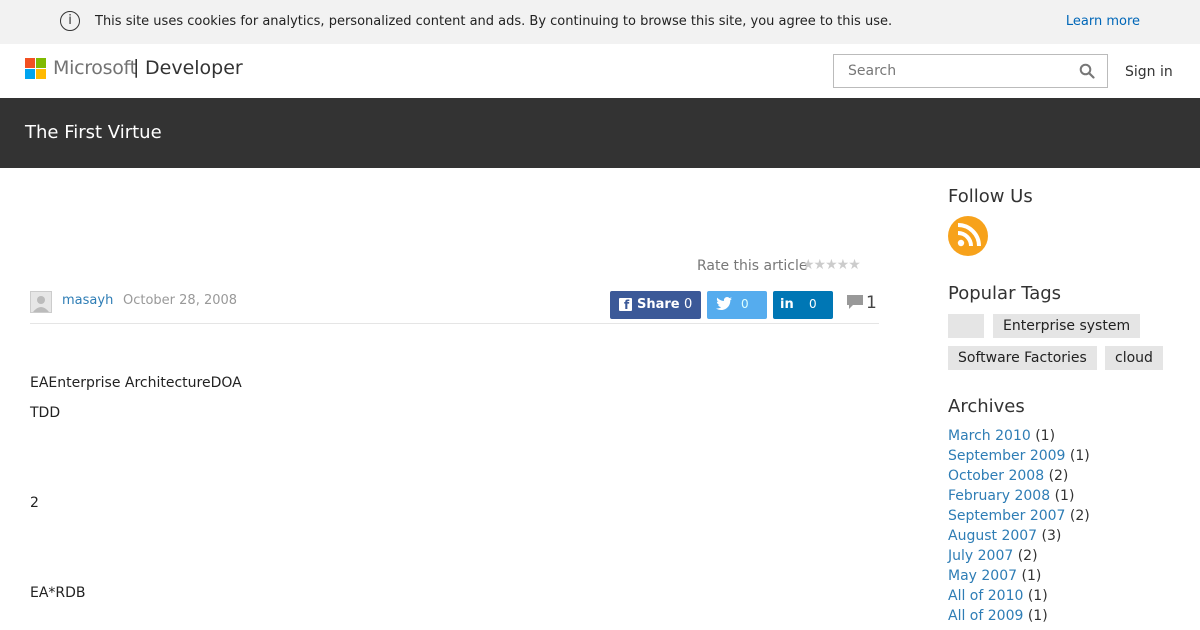 The image size is (1200, 630). Describe the element at coordinates (1087, 71) in the screenshot. I see `search-icon` at that location.